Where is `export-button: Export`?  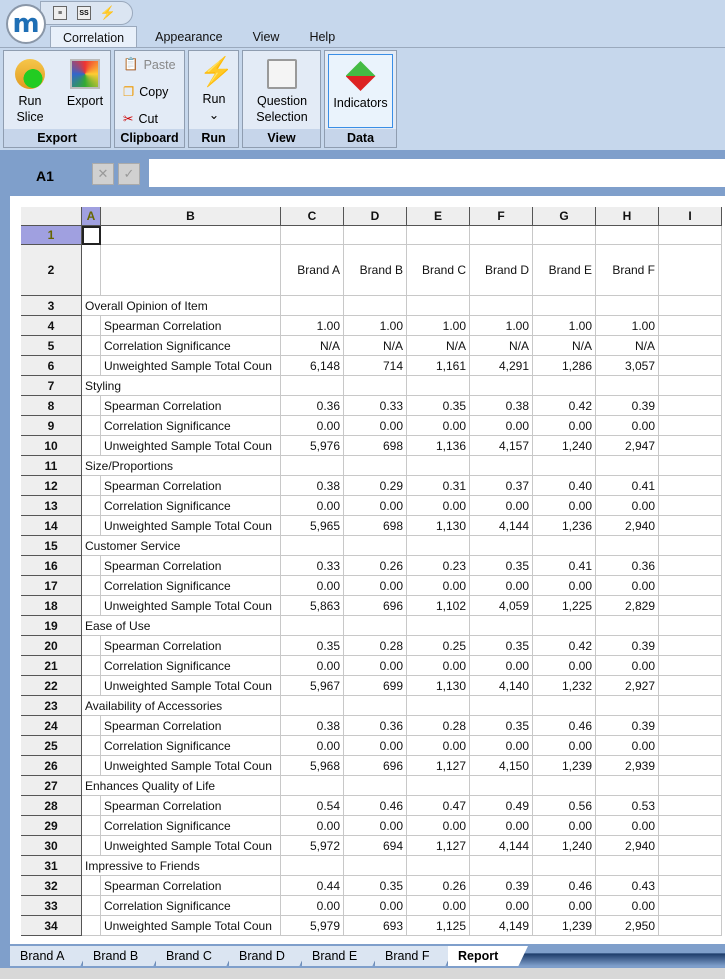 export-button: Export is located at coordinates (85, 84).